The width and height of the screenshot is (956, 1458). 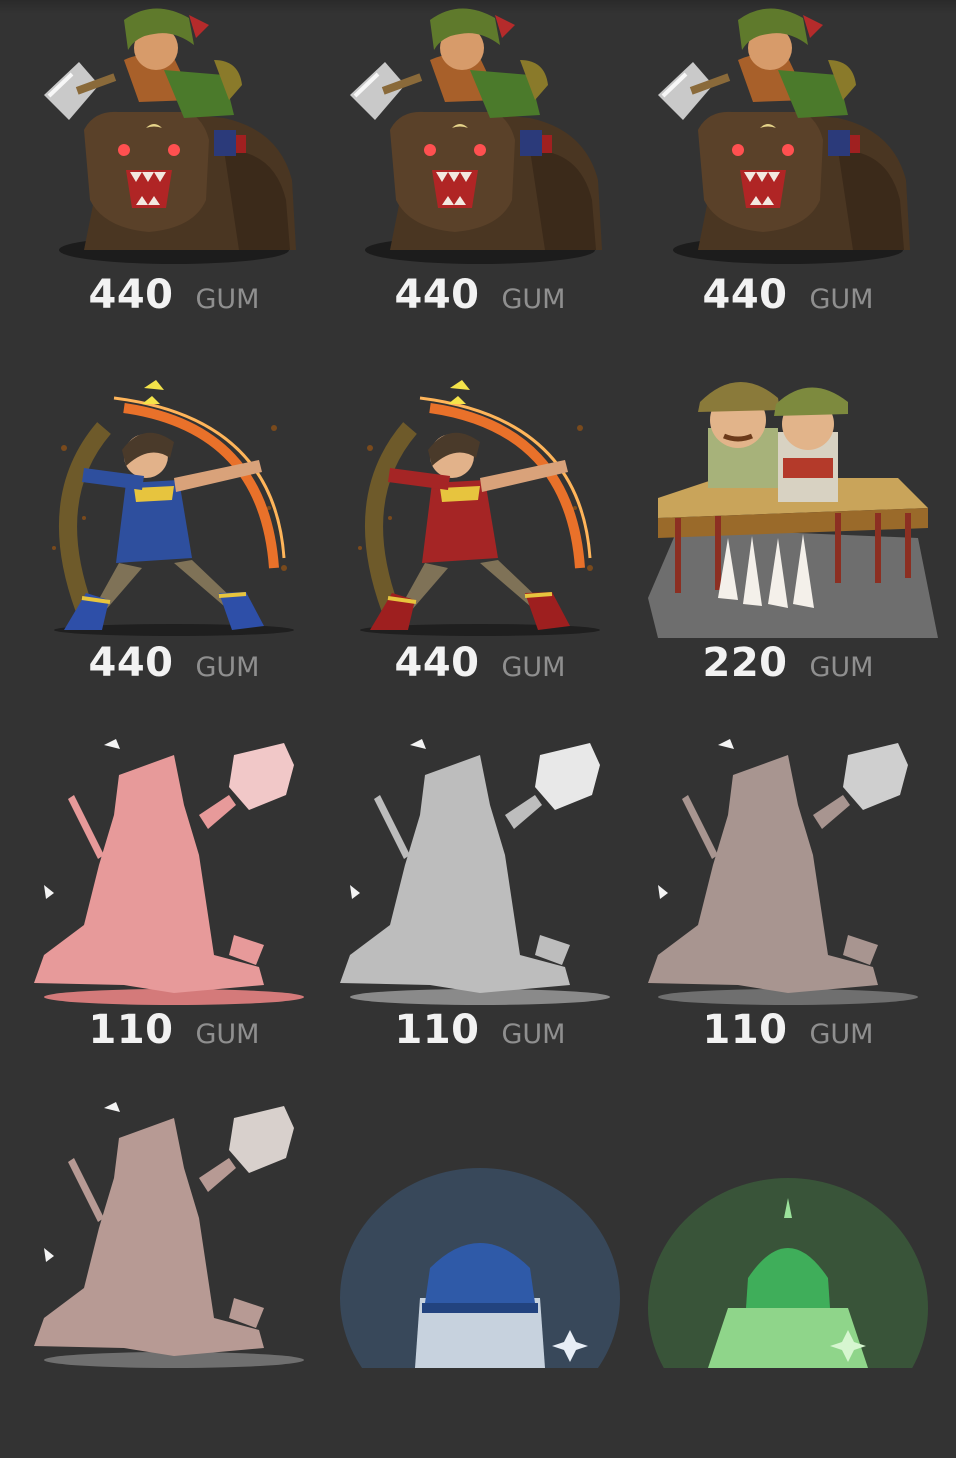 I want to click on price-tag: 220 GUM, so click(x=788, y=675).